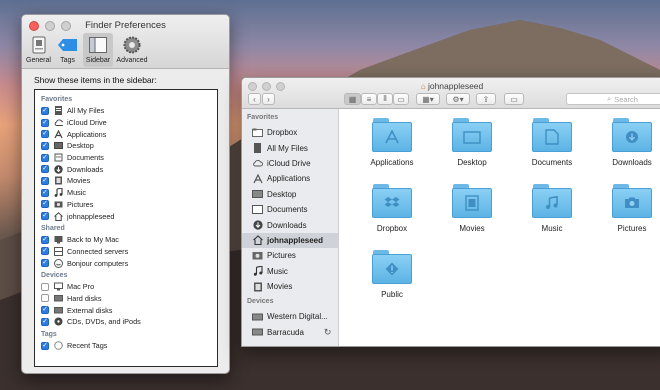  I want to click on sync-icon: ↻, so click(328, 332).